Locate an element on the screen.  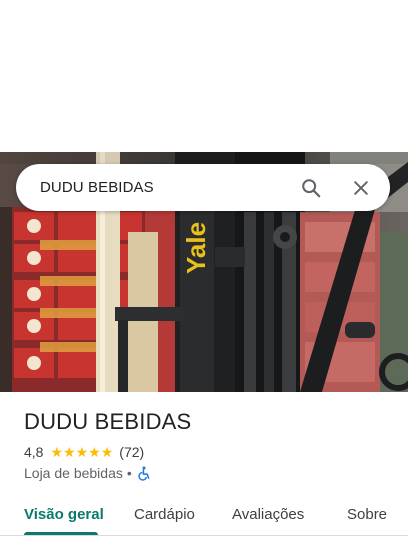
close-icon is located at coordinates (361, 187).